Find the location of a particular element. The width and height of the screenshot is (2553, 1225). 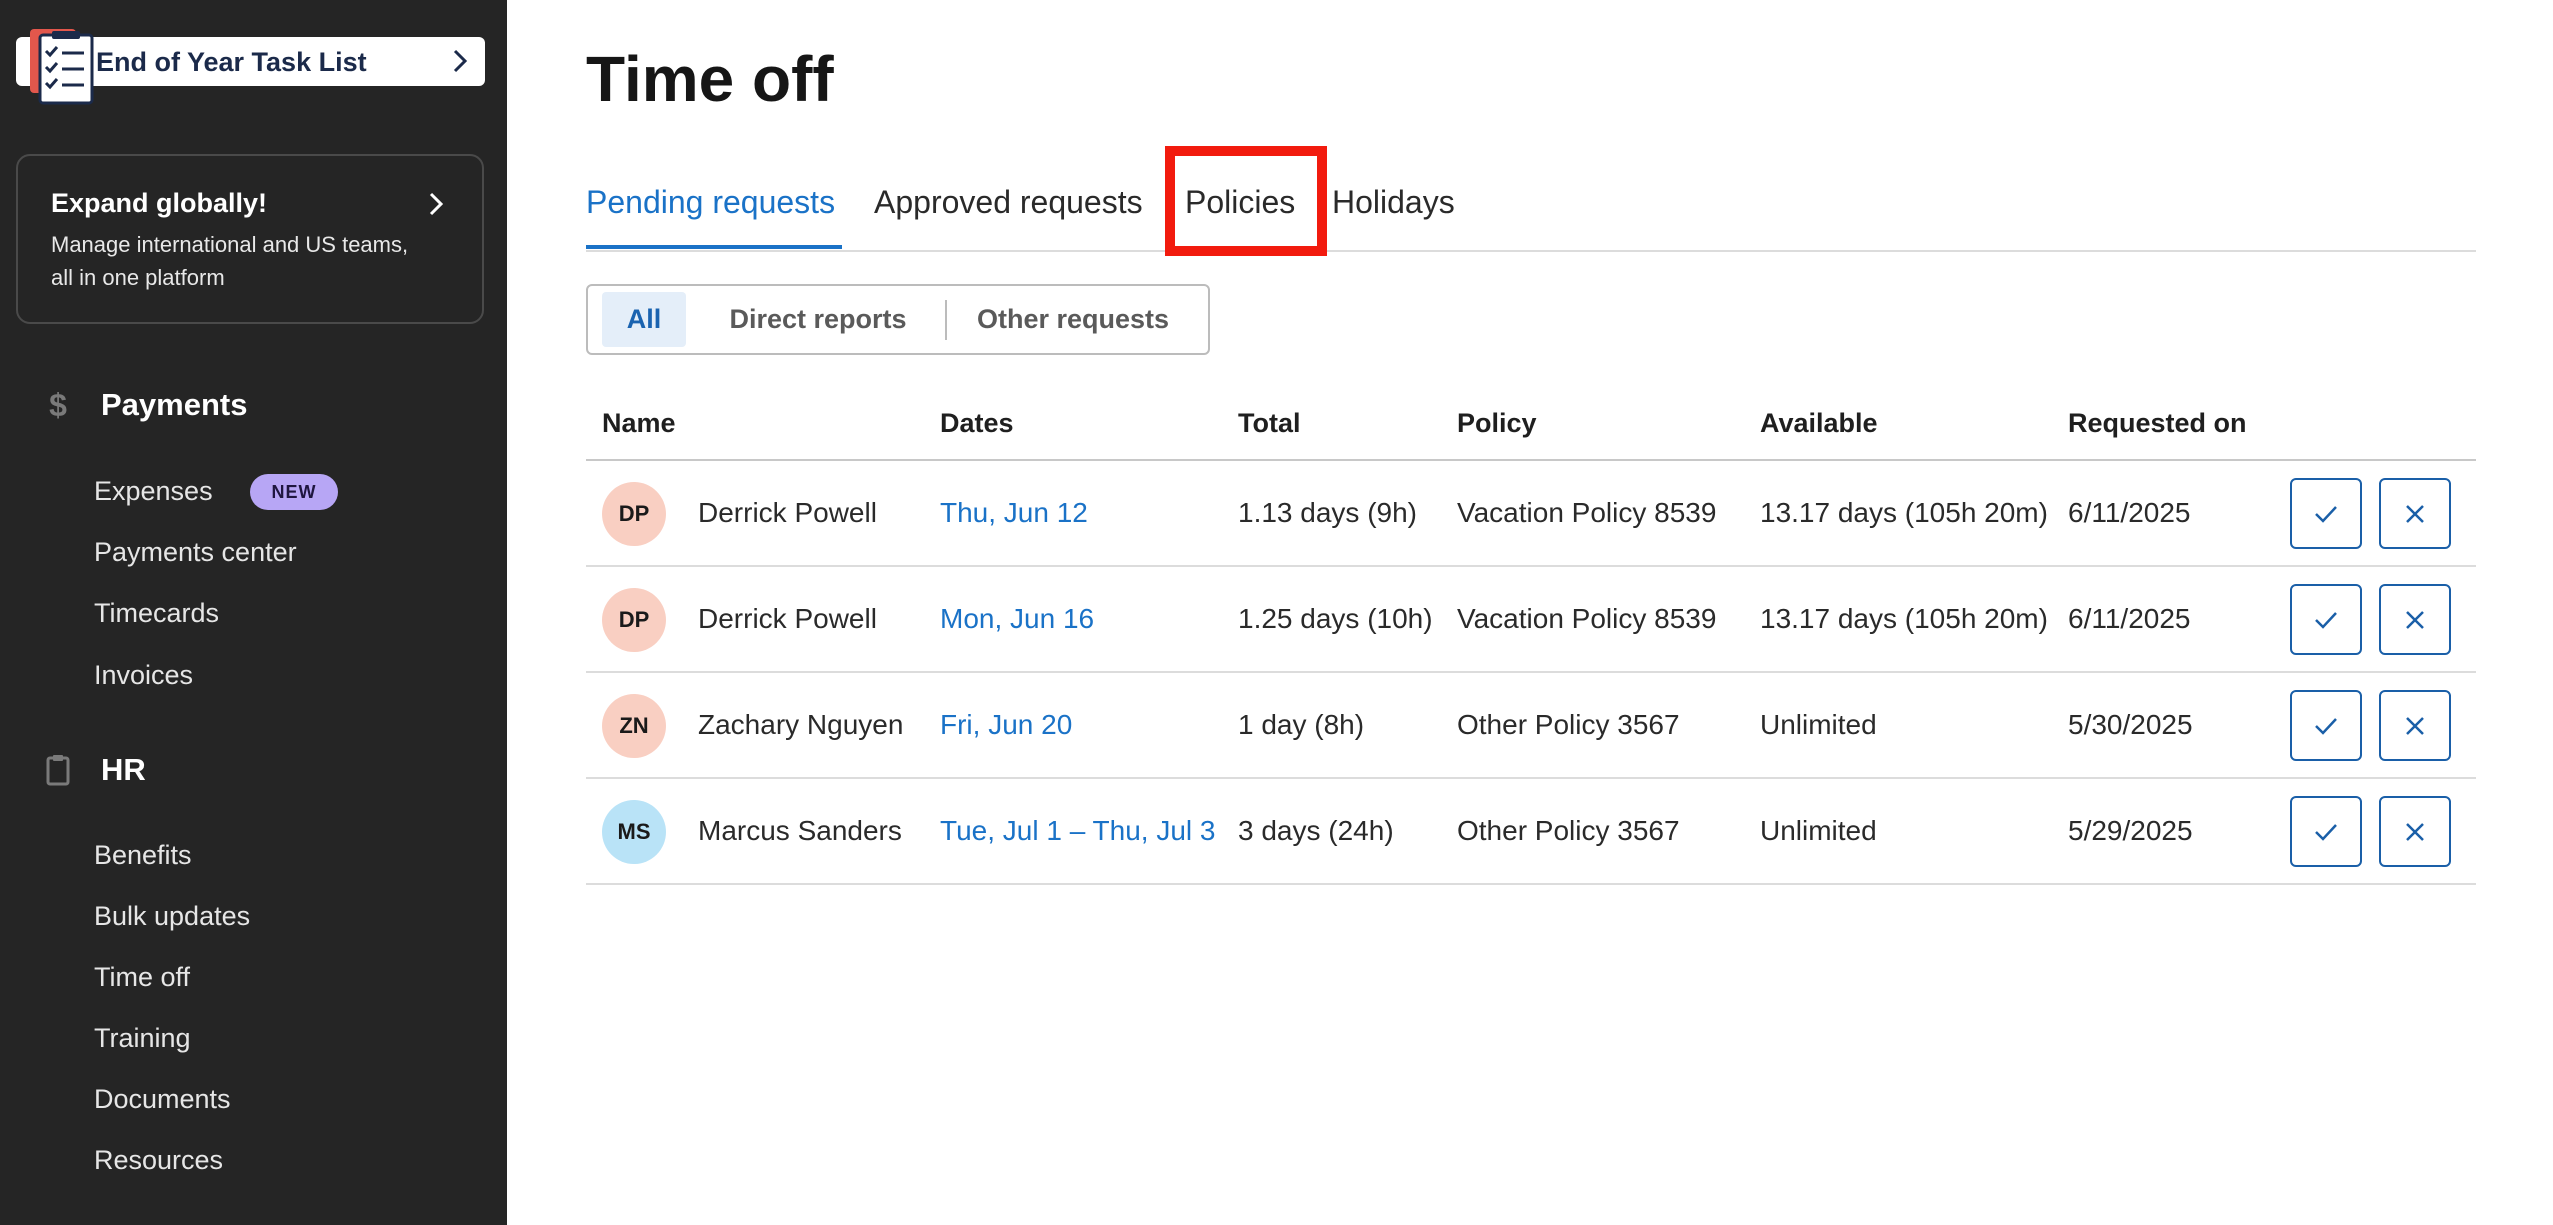

task-banner-label: End of Year Task List is located at coordinates (231, 62).